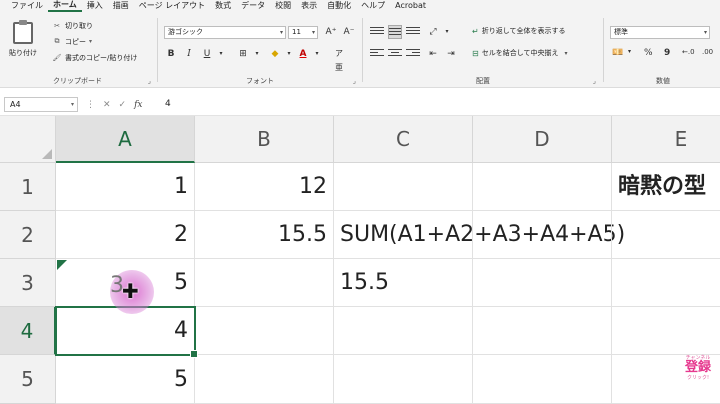 This screenshot has height=404, width=720. Describe the element at coordinates (403, 379) in the screenshot. I see `cell-c5` at that location.